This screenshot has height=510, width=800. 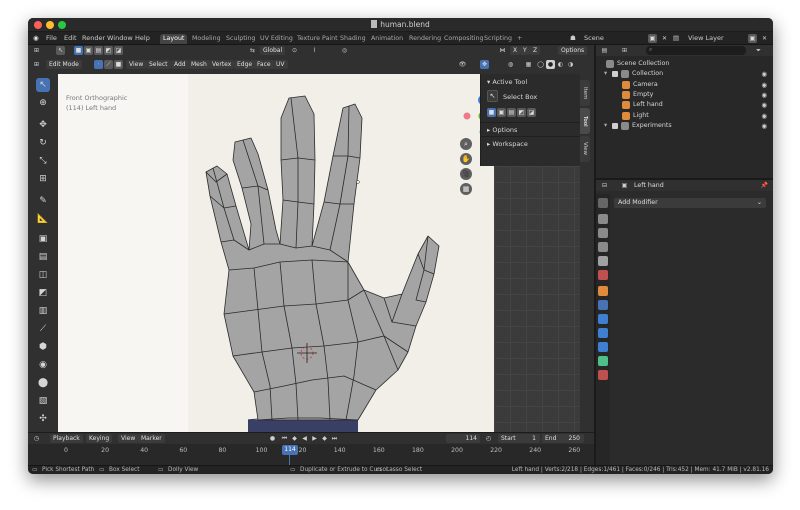 I want to click on mirror-z-toggle: Z, so click(x=535, y=50).